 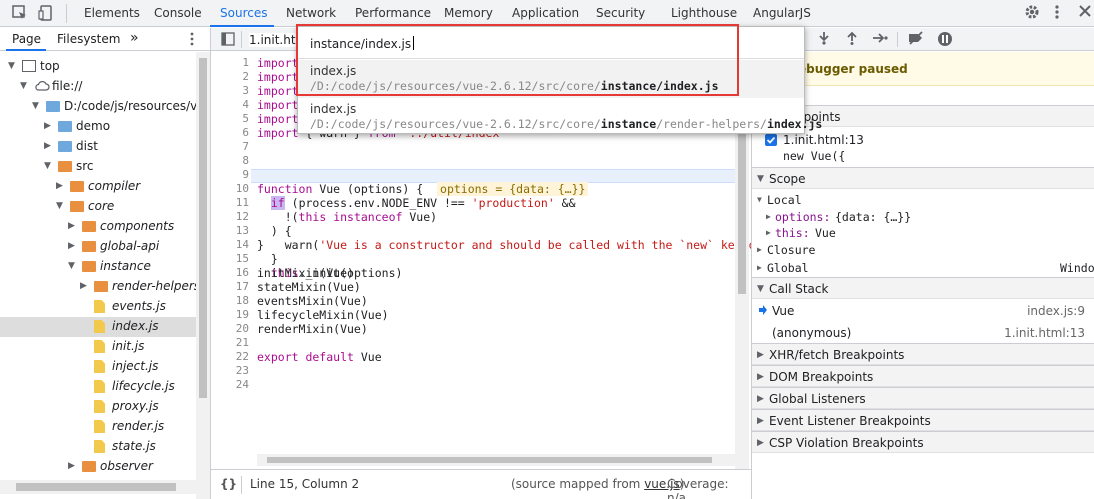 I want to click on line-number: 14, so click(x=230, y=245).